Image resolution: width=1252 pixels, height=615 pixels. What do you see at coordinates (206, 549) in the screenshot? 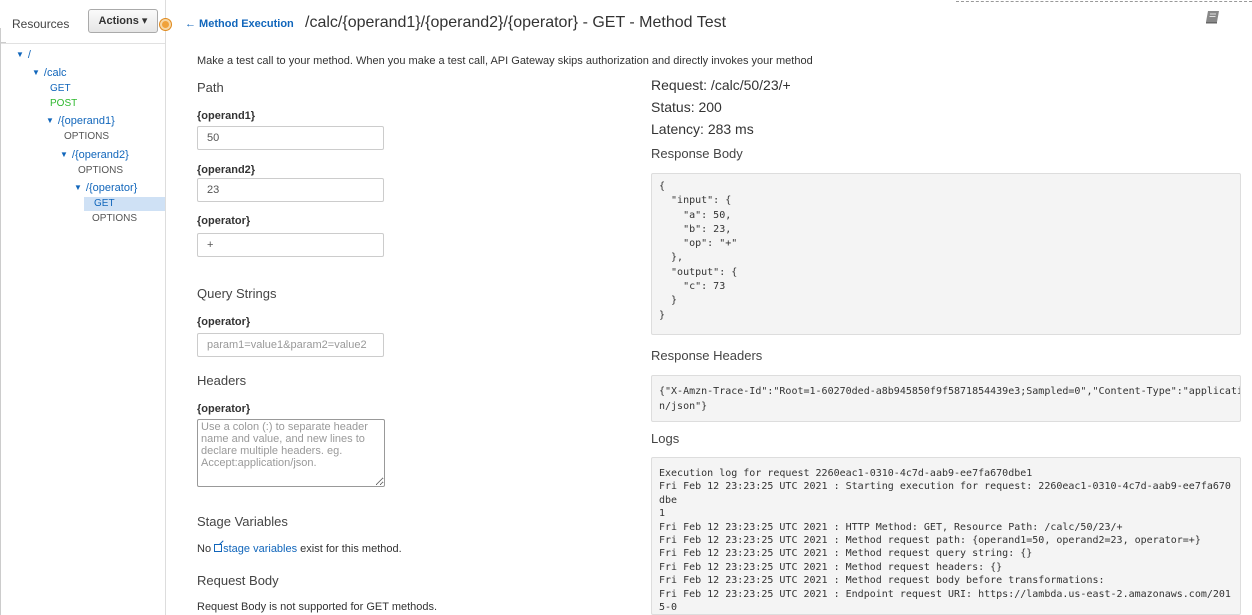
I see `stage-variables-prefix: No` at bounding box center [206, 549].